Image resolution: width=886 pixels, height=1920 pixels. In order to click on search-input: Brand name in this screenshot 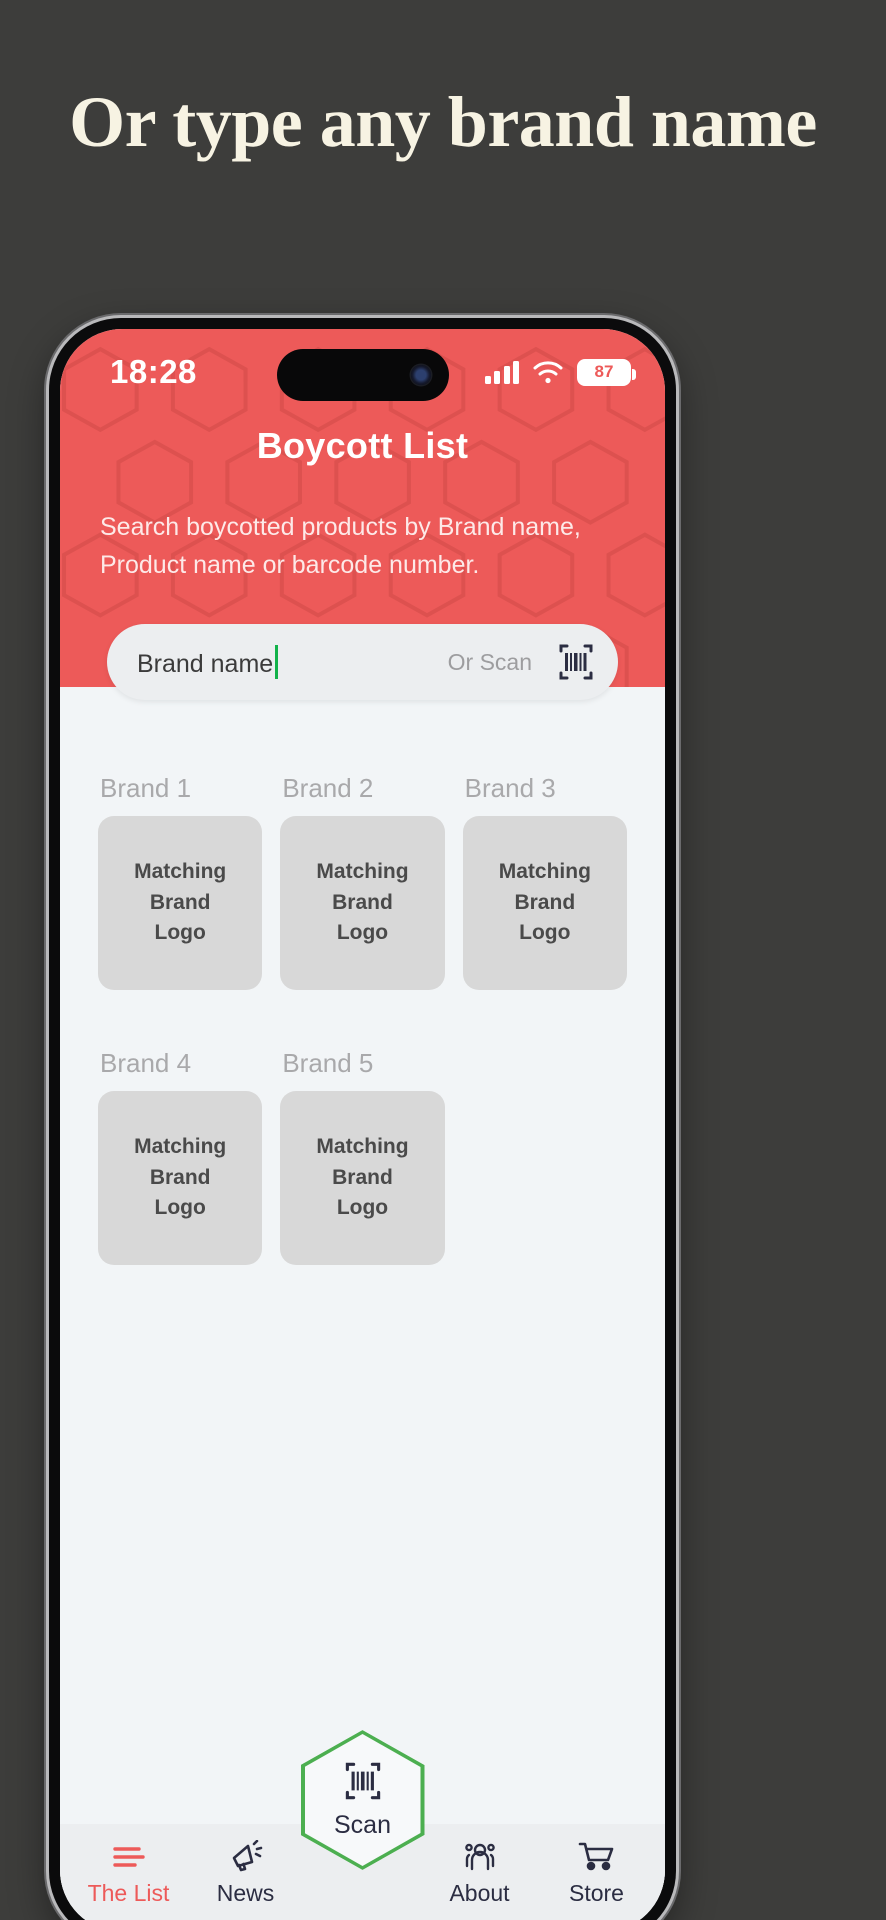, I will do `click(209, 662)`.